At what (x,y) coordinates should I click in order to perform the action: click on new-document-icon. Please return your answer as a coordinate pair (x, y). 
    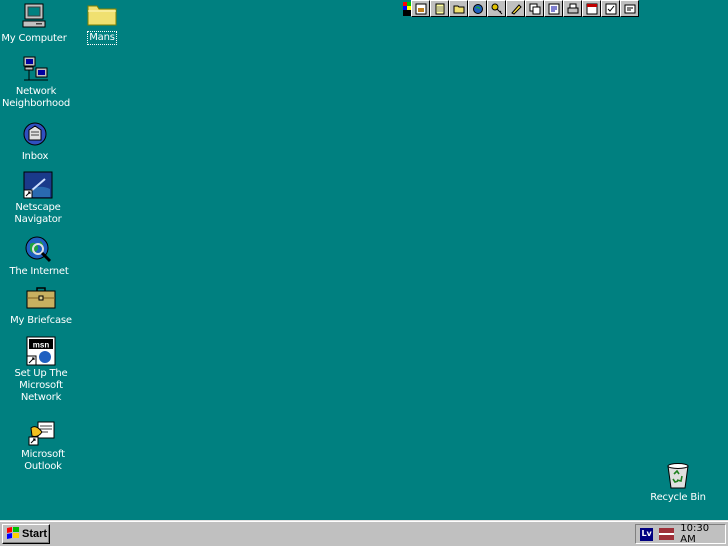
    Looking at the image, I should click on (420, 8).